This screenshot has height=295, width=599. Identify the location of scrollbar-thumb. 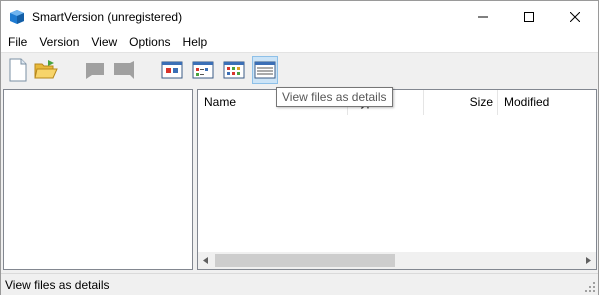
(305, 260).